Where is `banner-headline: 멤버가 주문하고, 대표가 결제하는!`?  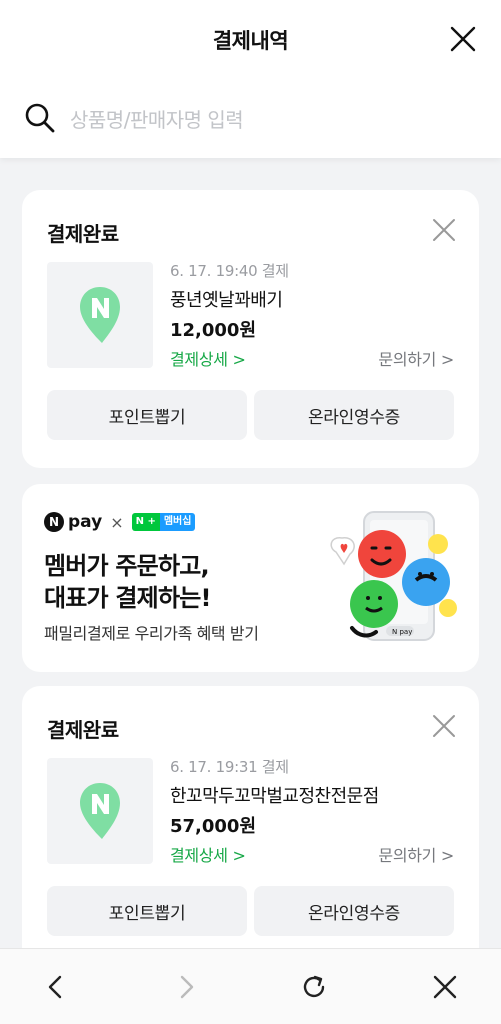 banner-headline: 멤버가 주문하고, 대표가 결제하는! is located at coordinates (127, 582).